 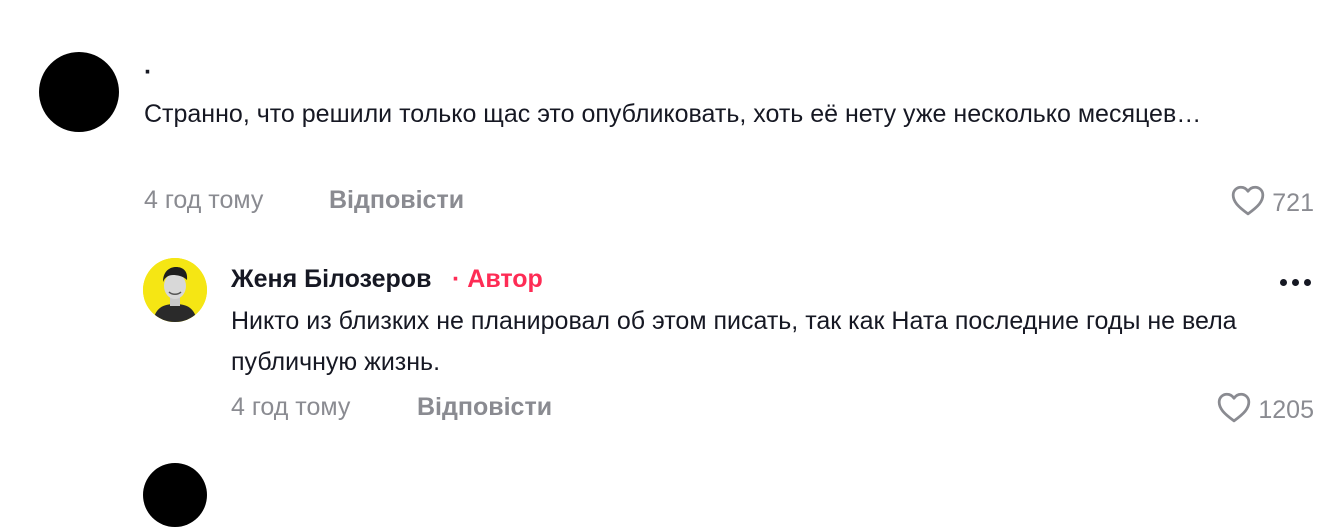 I want to click on comment-username: ·, so click(x=148, y=72).